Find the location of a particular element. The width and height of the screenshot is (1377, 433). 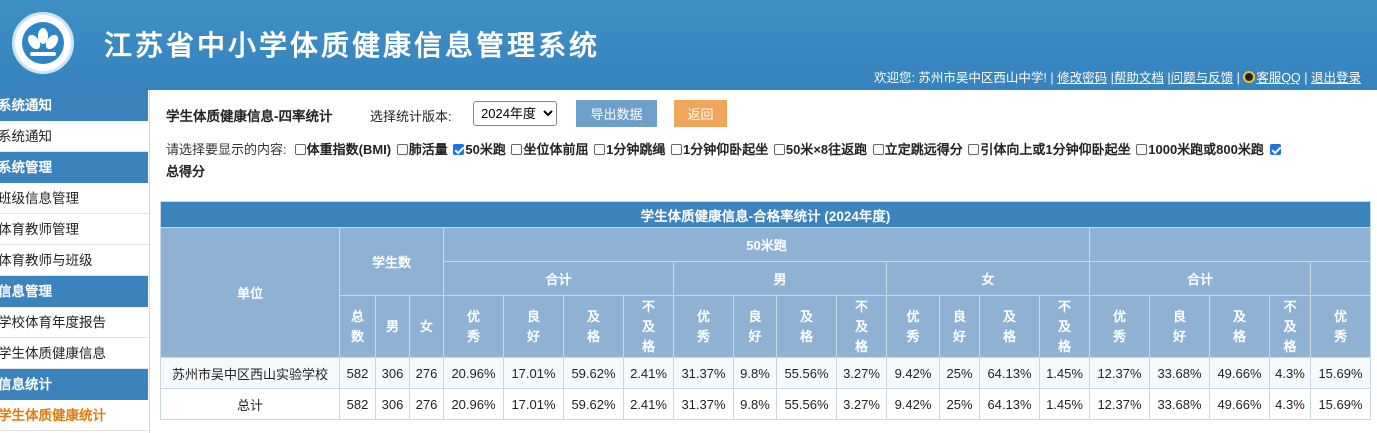

option-sit-reach: 坐位体前屈 is located at coordinates (550, 149).